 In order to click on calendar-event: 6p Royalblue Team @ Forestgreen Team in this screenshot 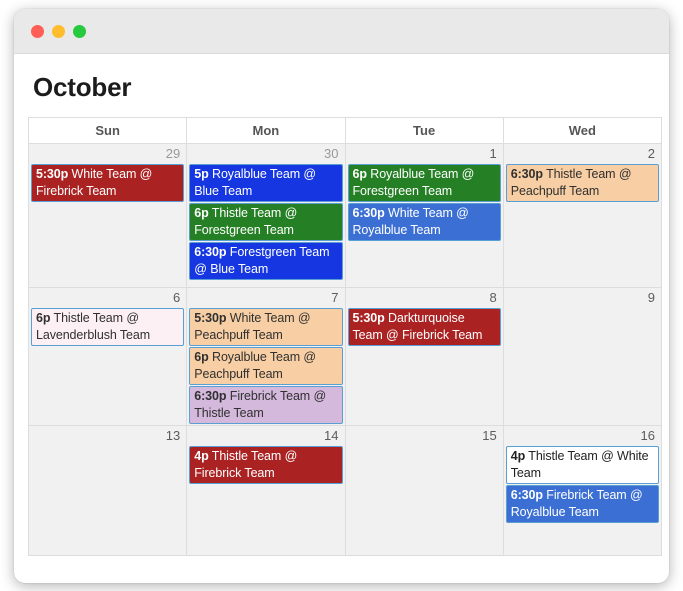, I will do `click(424, 183)`.